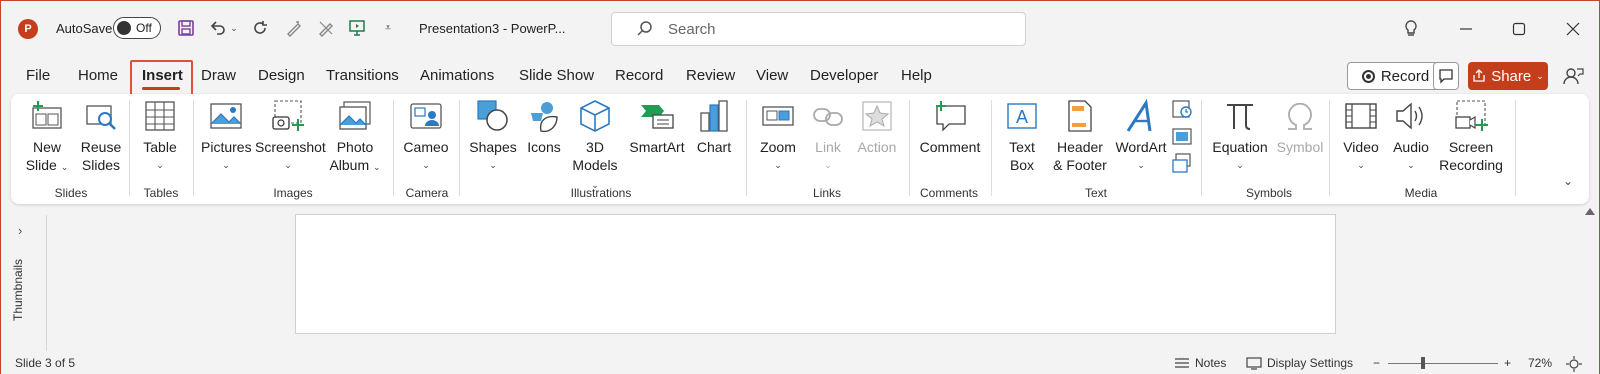  Describe the element at coordinates (377, 167) in the screenshot. I see `photo-album-dropdown-icon: ⌄` at that location.